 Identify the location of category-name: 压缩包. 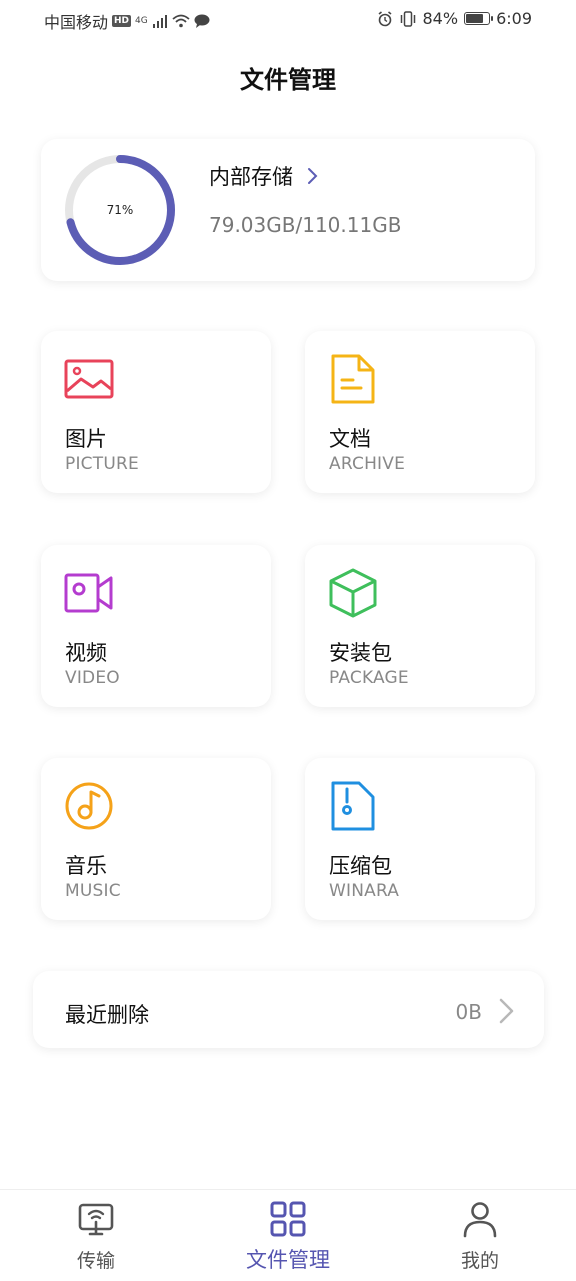
(360, 866).